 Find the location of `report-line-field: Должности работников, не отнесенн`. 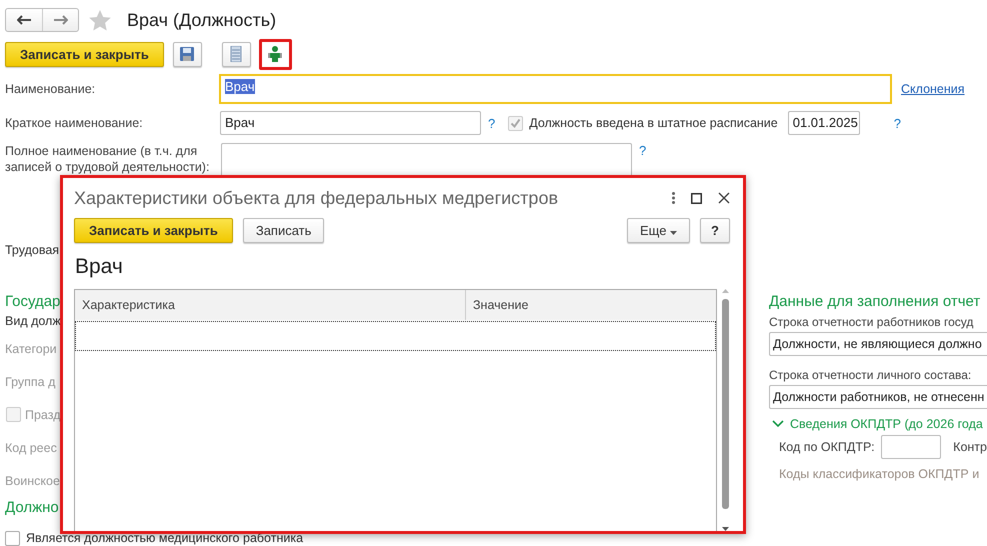

report-line-field: Должности работников, не отнесенн is located at coordinates (878, 397).